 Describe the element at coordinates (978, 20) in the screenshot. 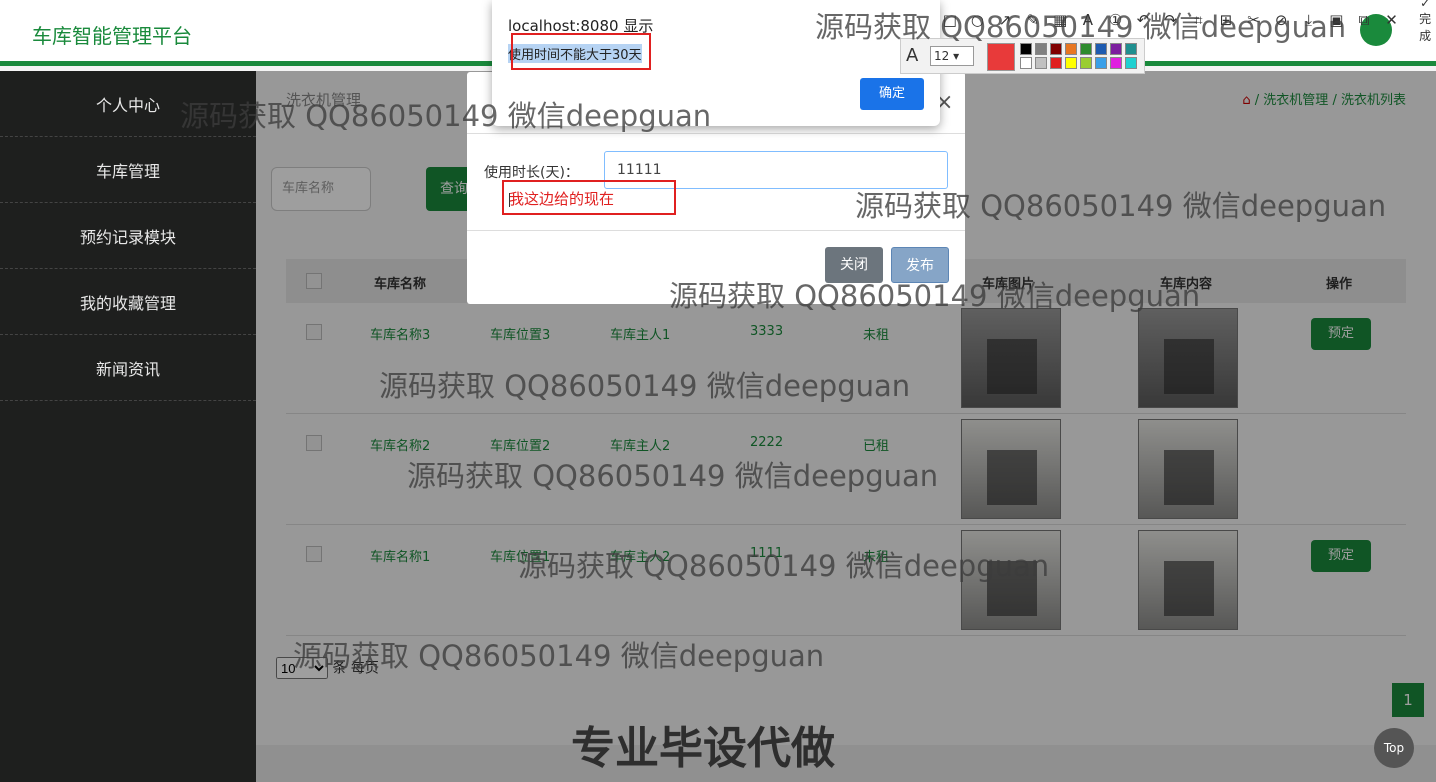

I see `ellipse-tool-icon: ○` at that location.